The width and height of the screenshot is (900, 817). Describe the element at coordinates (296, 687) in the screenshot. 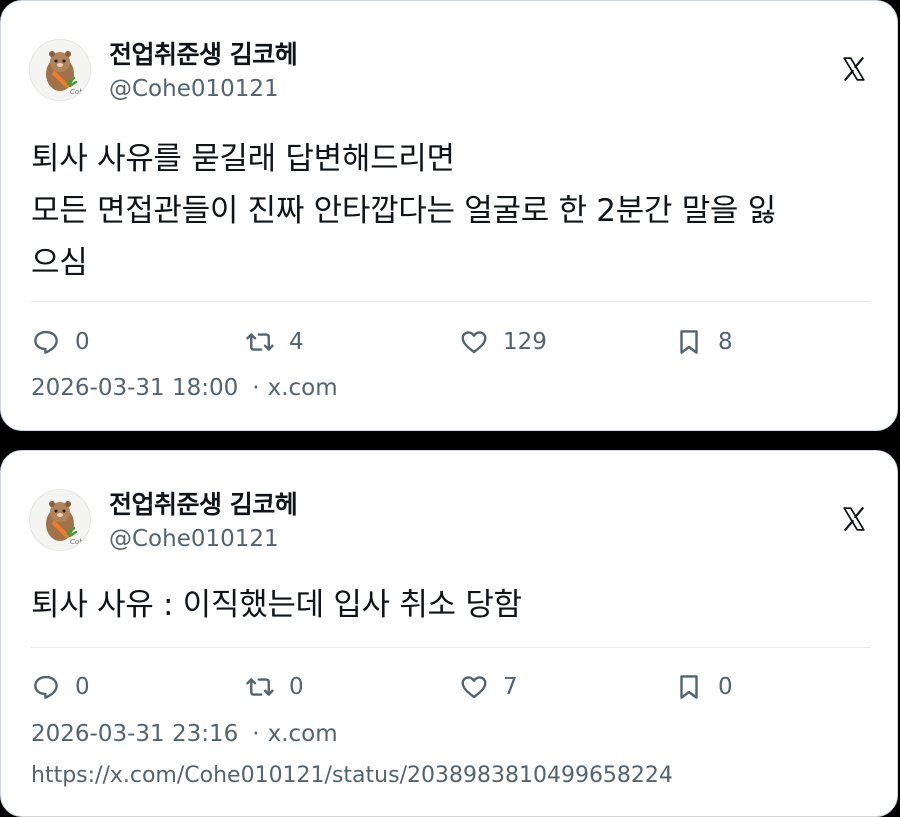

I see `retweet-count: 0` at that location.